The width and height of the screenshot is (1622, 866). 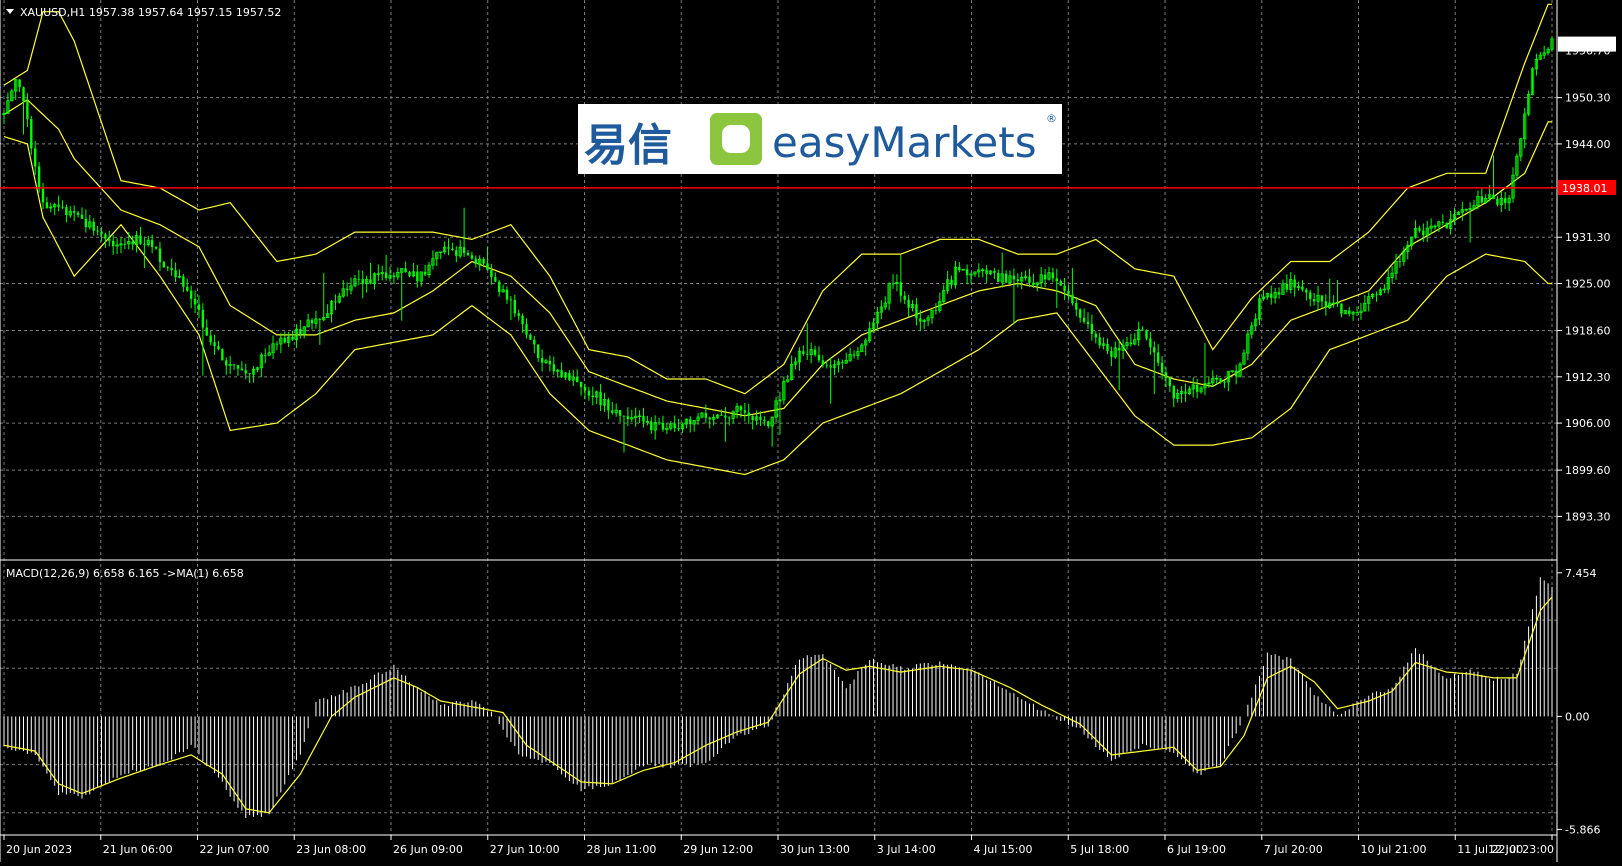 I want to click on price-tick-label: 1950.30, so click(x=1588, y=98).